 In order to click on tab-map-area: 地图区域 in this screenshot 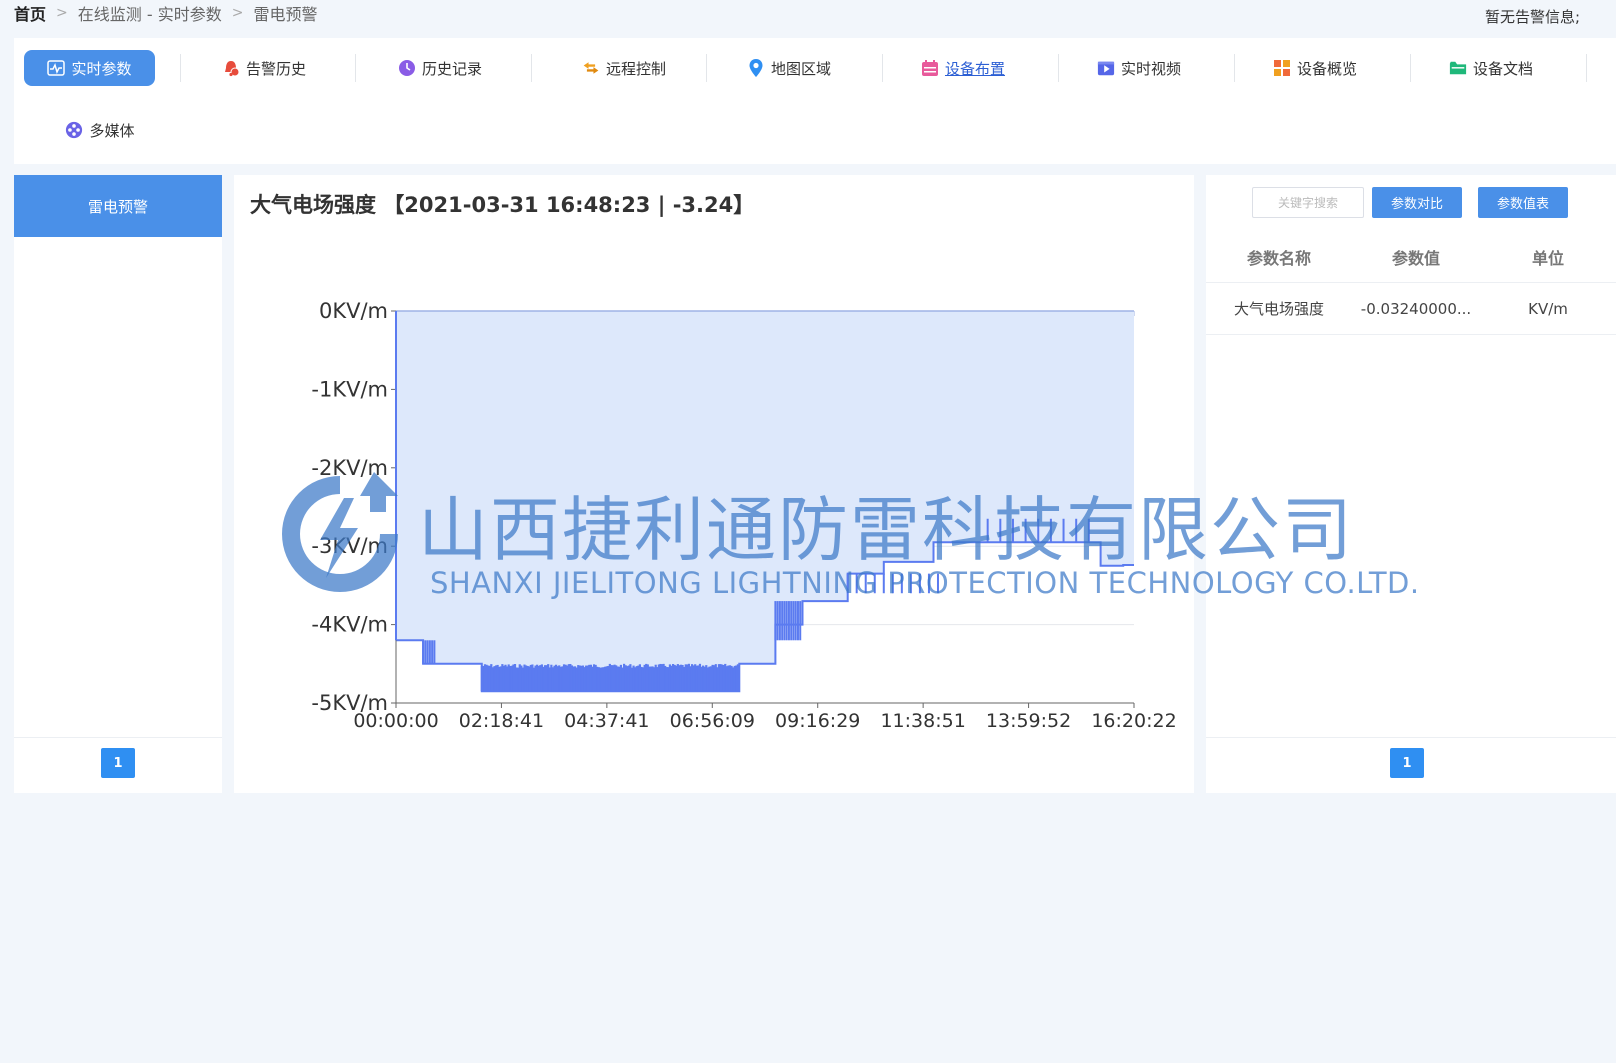, I will do `click(789, 68)`.